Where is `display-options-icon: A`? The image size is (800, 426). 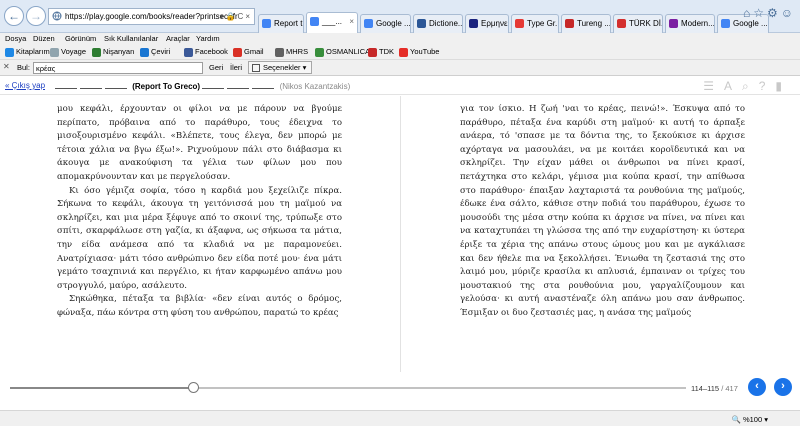
display-options-icon: A is located at coordinates (733, 86).